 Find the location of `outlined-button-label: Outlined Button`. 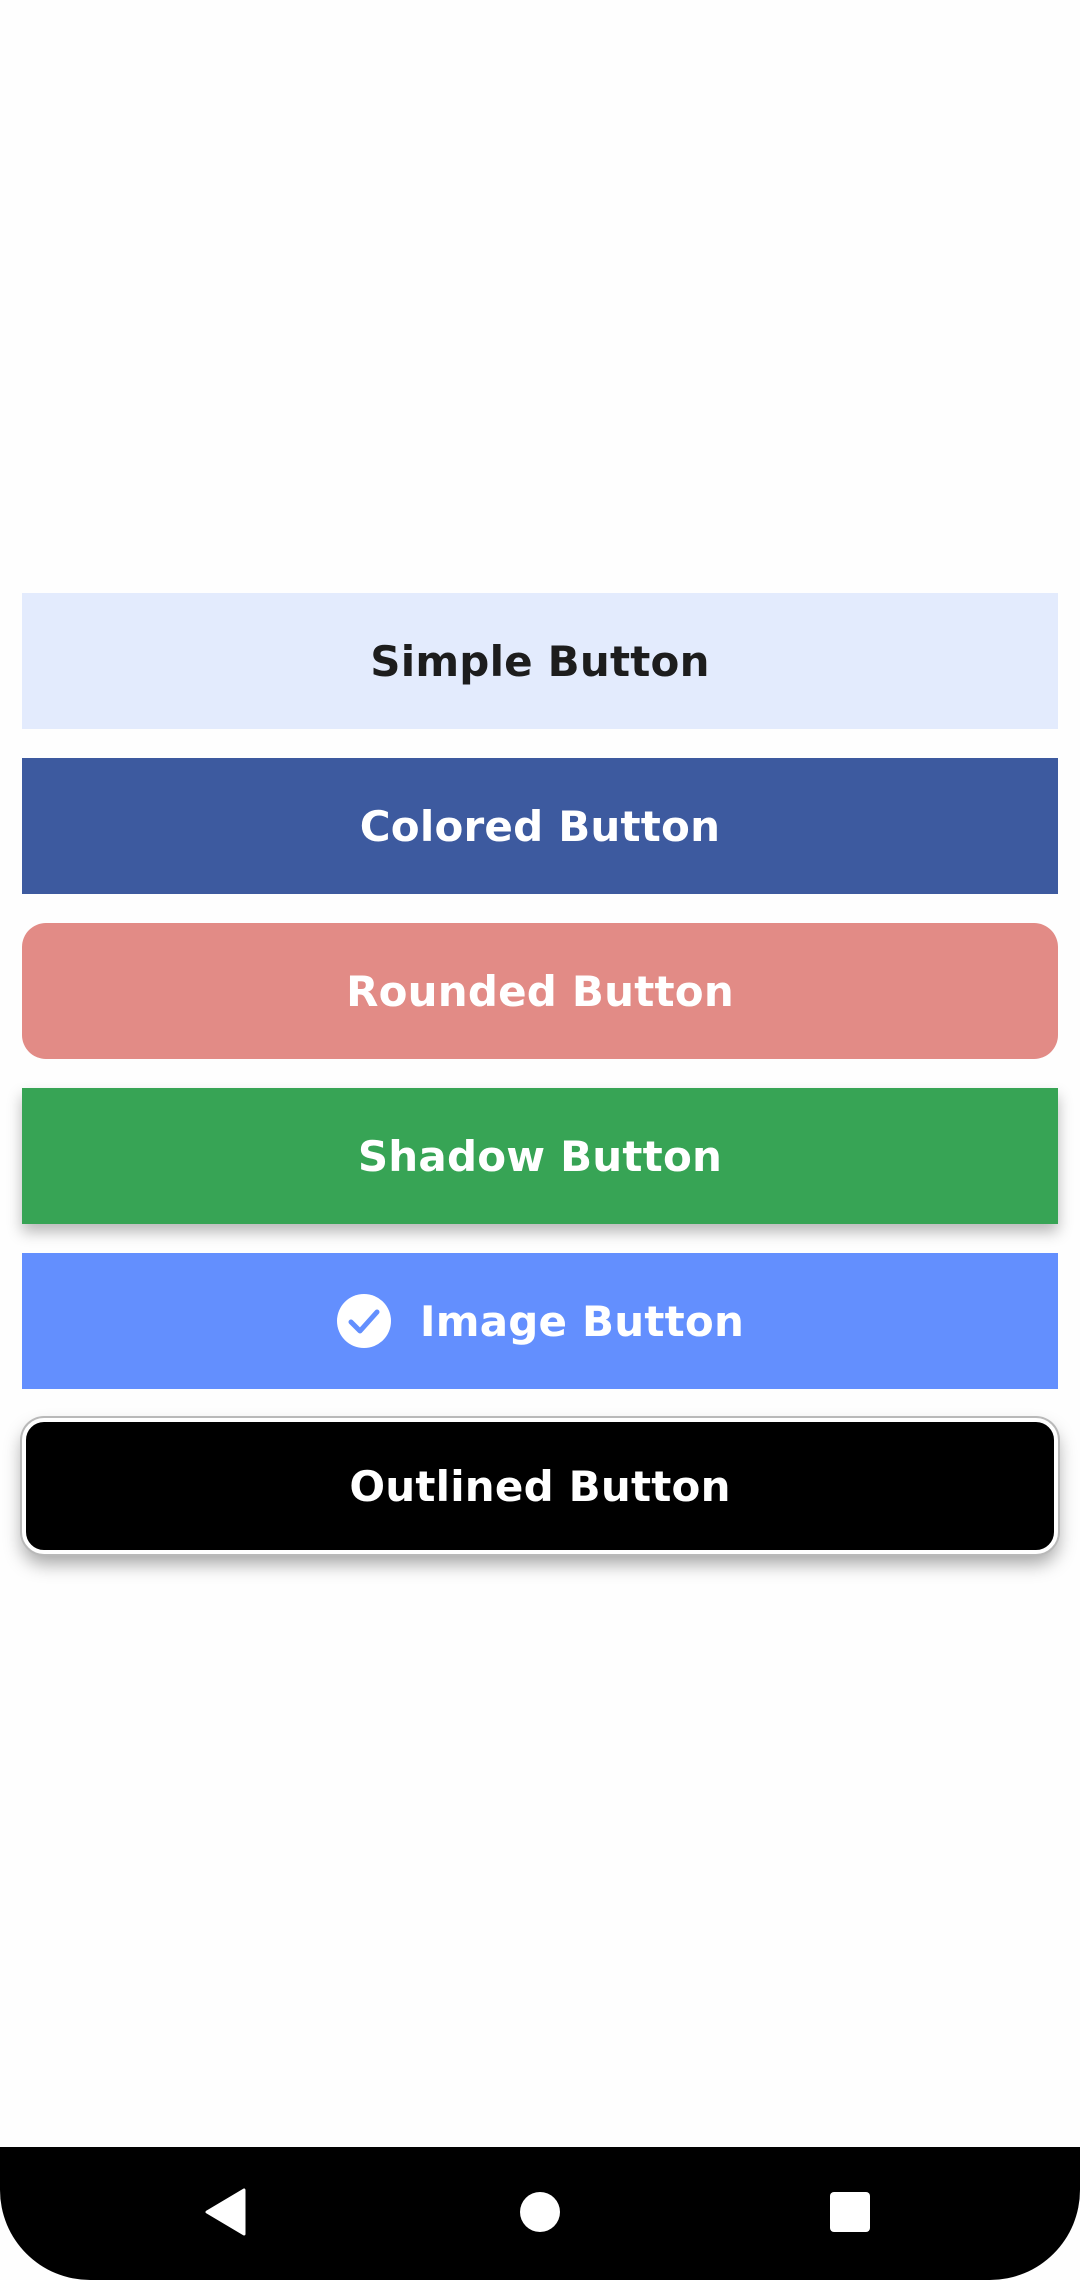

outlined-button-label: Outlined Button is located at coordinates (540, 1486).